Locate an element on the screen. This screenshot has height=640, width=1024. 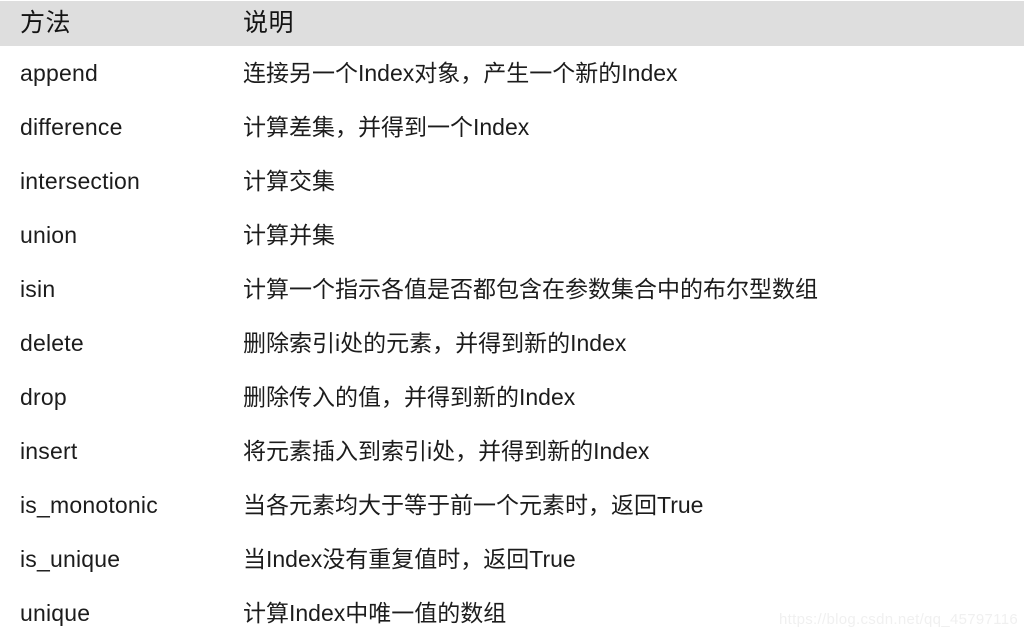
cell-description: 计算Index中唯一值的数组 is located at coordinates (375, 613).